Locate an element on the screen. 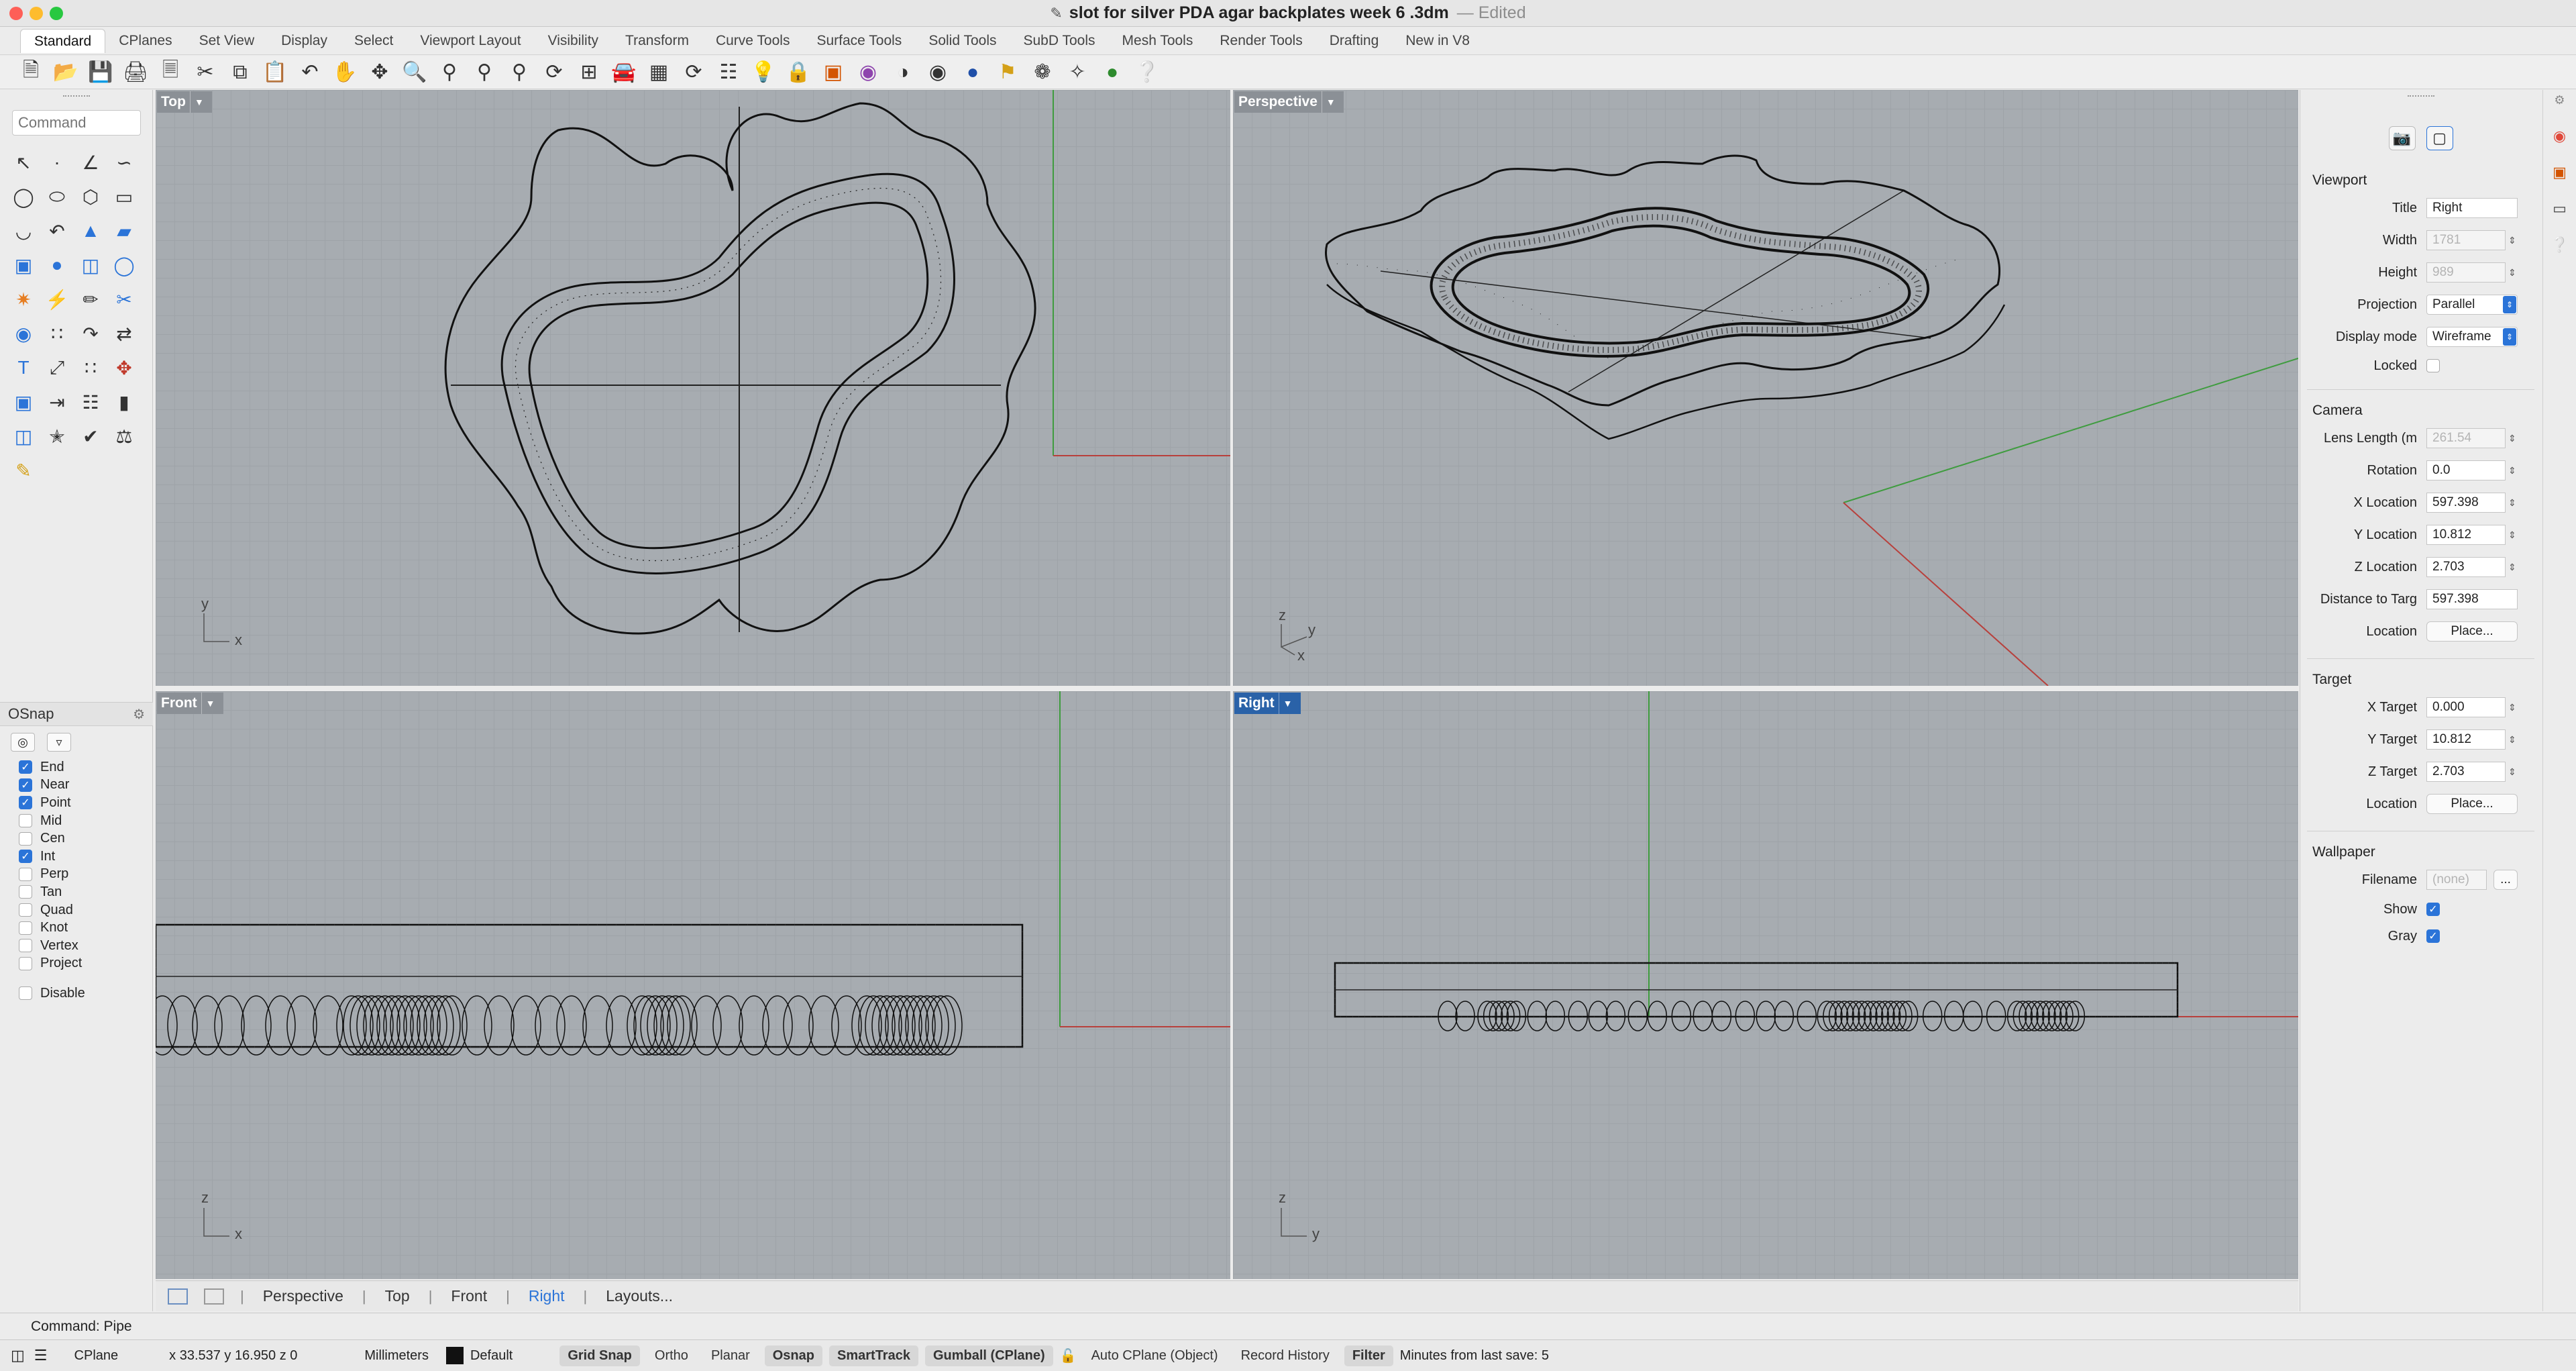 This screenshot has width=2576, height=1371. record-history-toggle: Record History is located at coordinates (1285, 1355).